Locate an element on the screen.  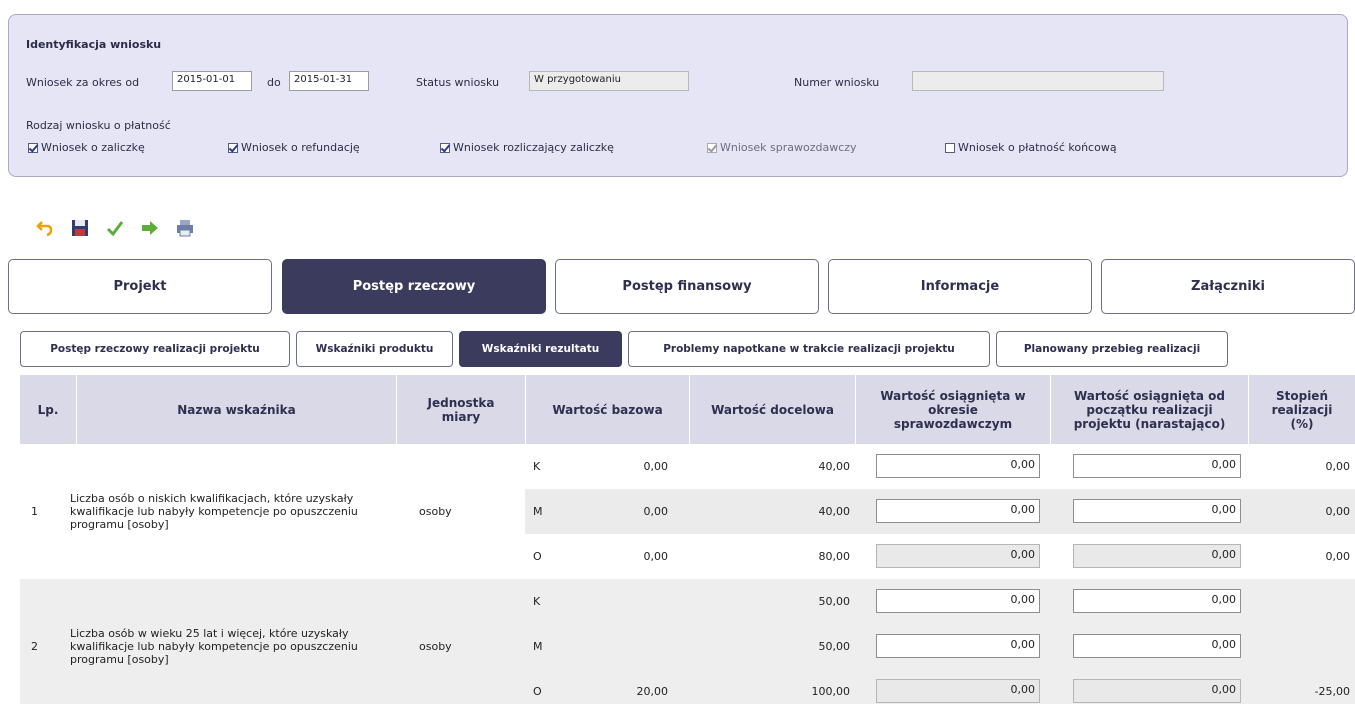
type-label: Rodzaj wniosku o płatność is located at coordinates (98, 125).